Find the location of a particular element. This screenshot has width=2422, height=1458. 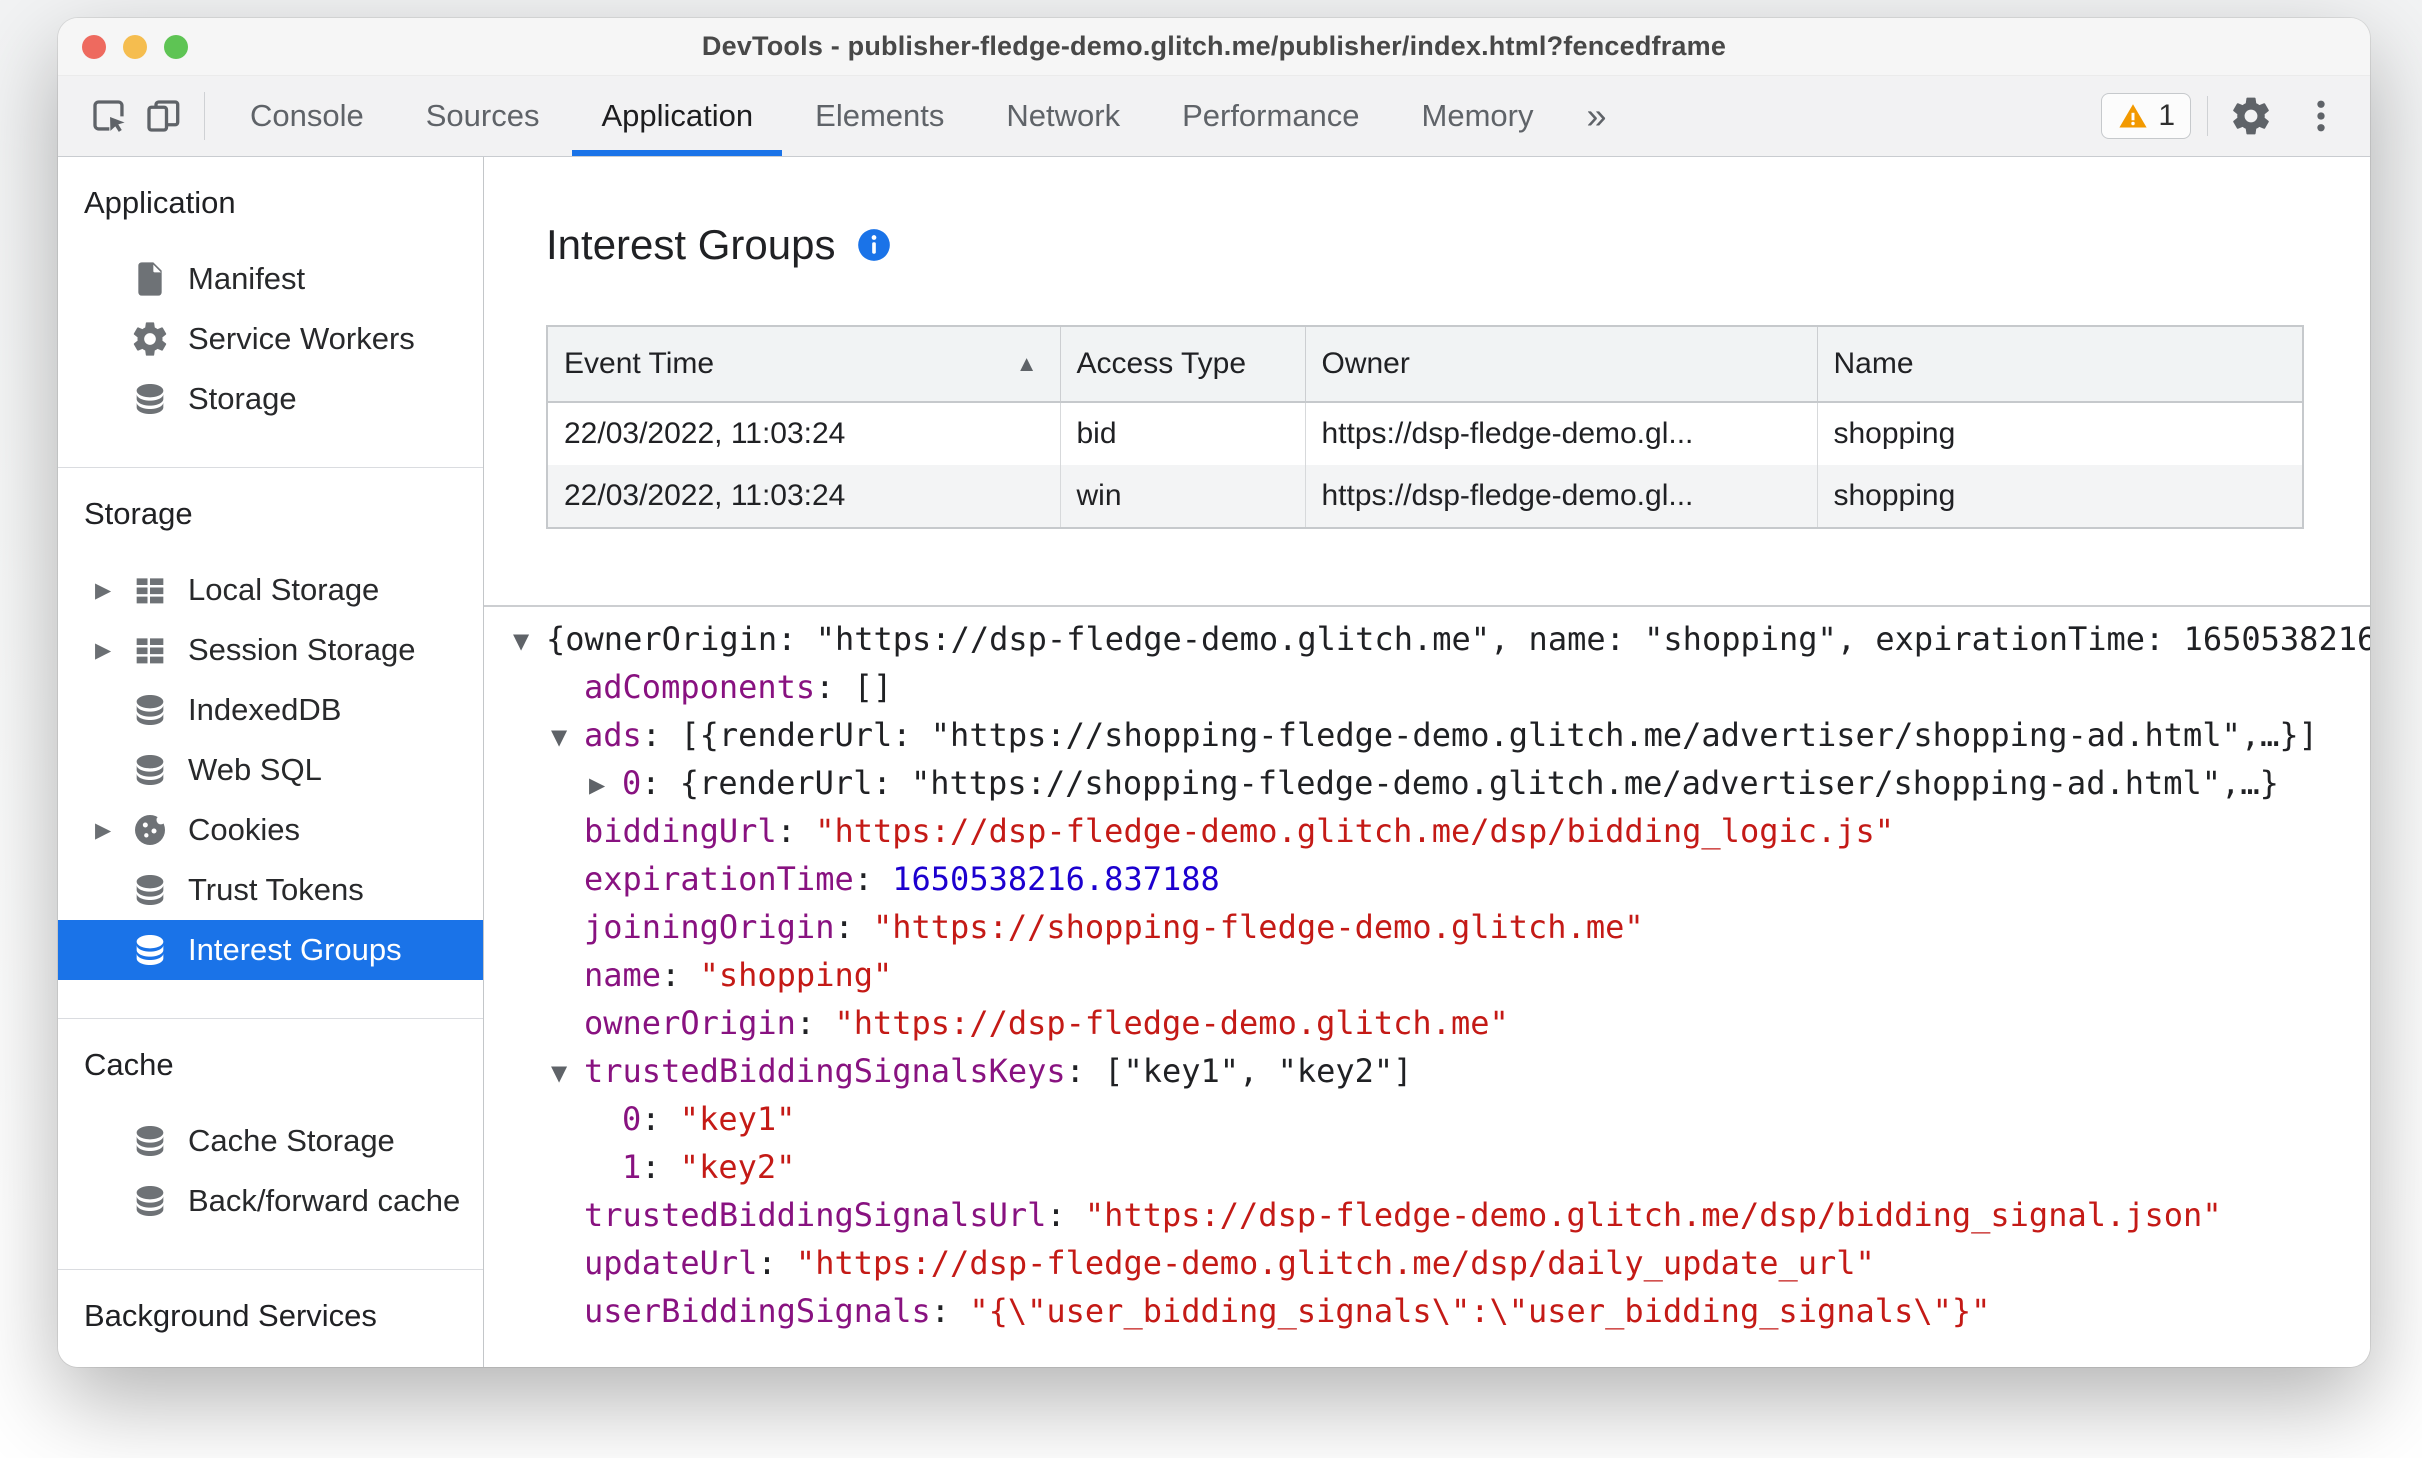

tree-segment-key: ads is located at coordinates (613, 735).